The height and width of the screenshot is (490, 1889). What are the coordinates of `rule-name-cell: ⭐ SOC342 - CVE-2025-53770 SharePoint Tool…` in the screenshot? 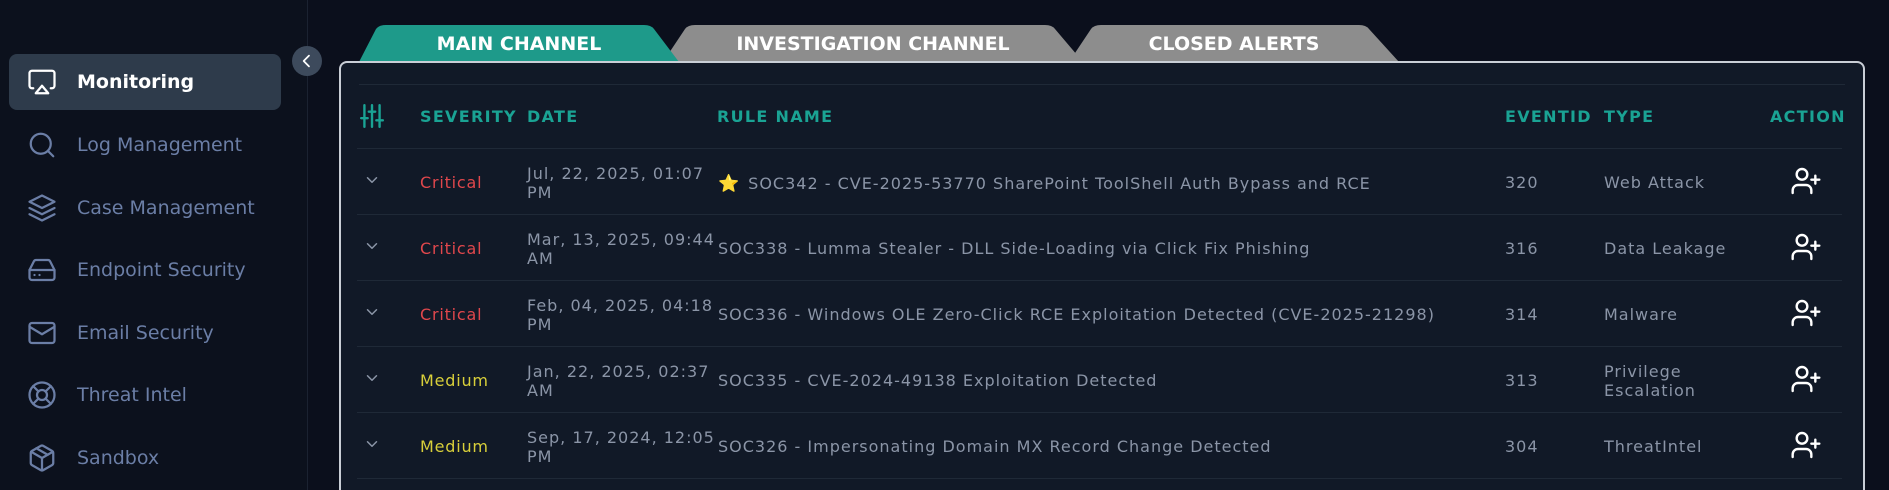 It's located at (1044, 184).